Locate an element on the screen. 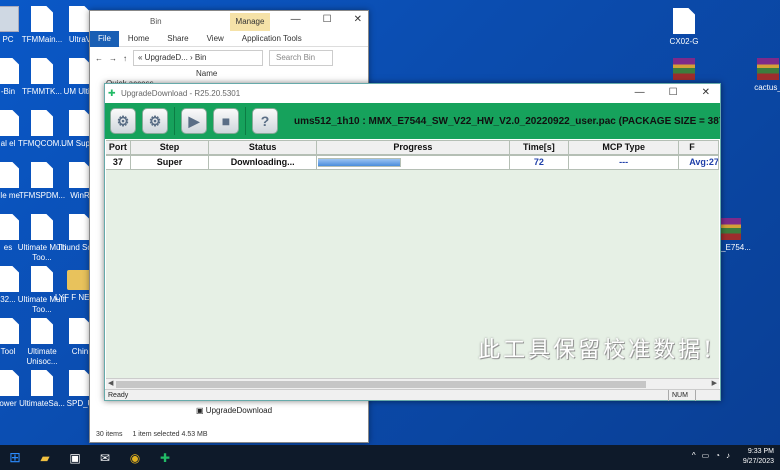 This screenshot has height=470, width=780. desktop-icon-label: WinR is located at coordinates (80, 195).